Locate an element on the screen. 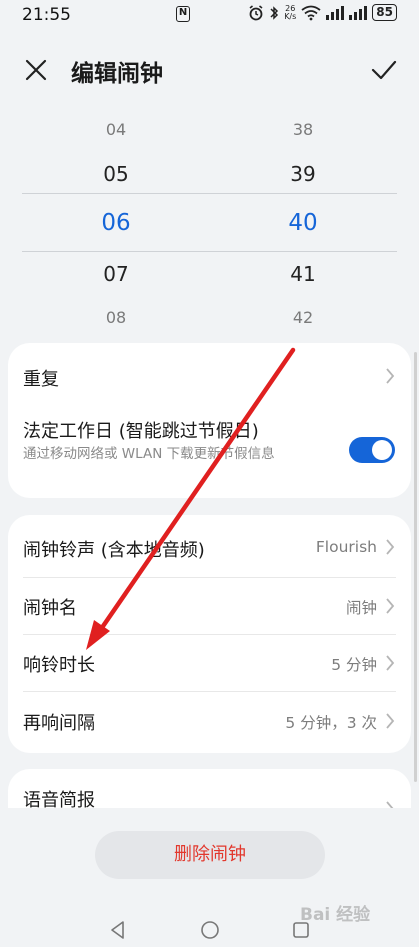 The height and width of the screenshot is (947, 419). ringtone-row: 闹钟铃声 (含本地音频) Flourish is located at coordinates (209, 546).